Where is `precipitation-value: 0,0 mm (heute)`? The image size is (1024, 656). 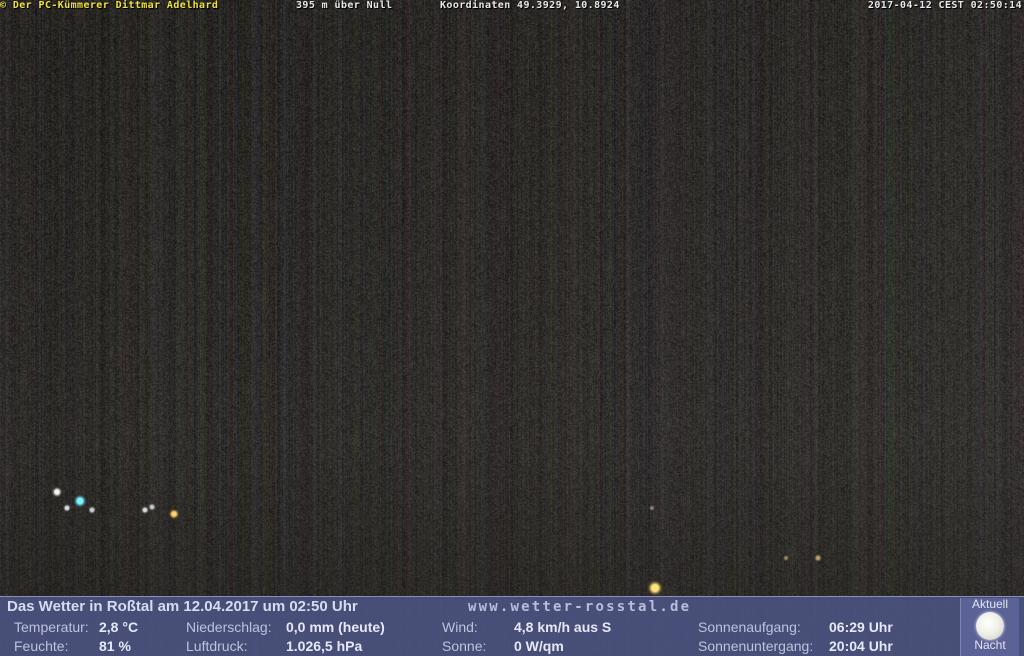
precipitation-value: 0,0 mm (heute) is located at coordinates (335, 627).